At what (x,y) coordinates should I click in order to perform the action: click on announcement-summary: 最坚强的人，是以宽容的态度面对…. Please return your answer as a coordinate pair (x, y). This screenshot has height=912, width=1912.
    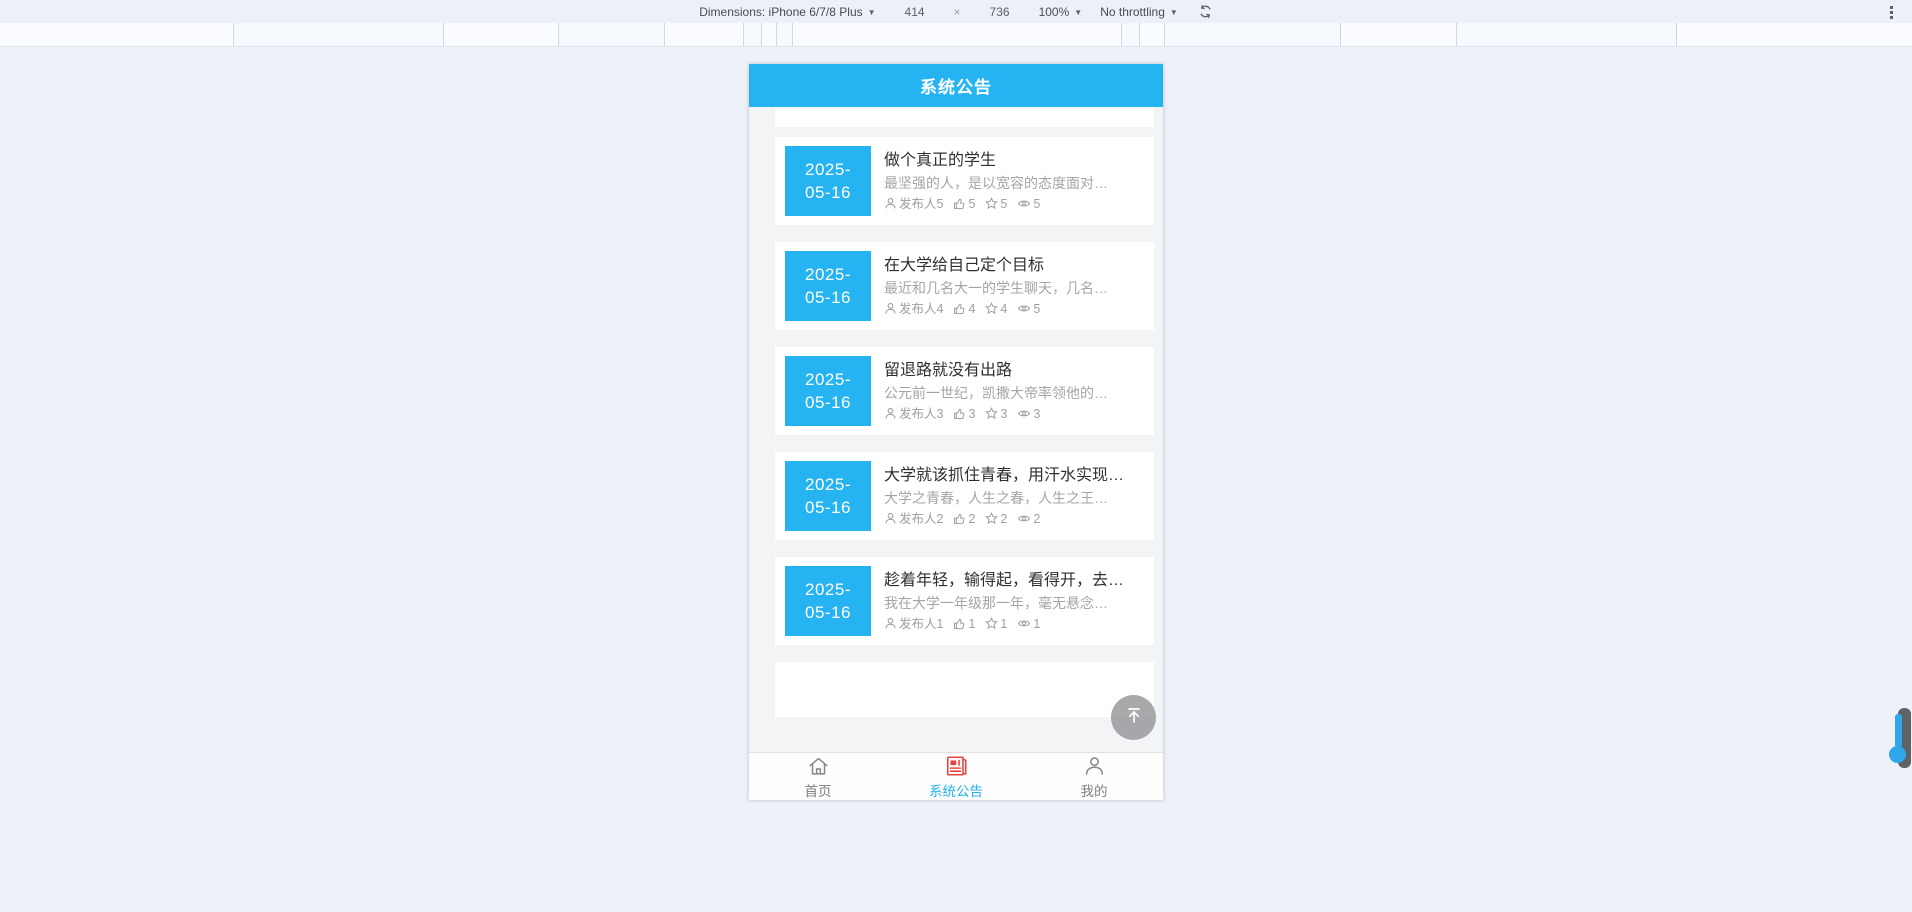
    Looking at the image, I should click on (996, 182).